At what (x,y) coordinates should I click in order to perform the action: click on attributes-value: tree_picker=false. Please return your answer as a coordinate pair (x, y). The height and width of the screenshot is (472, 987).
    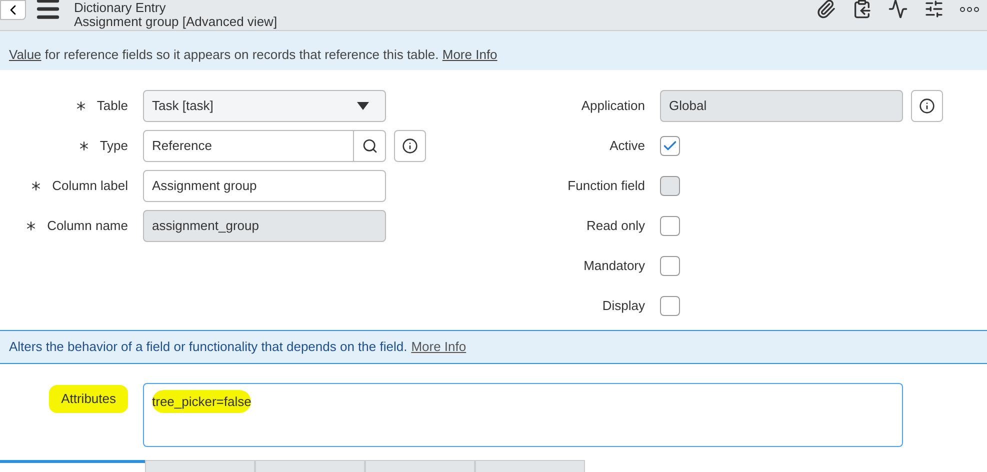
    Looking at the image, I should click on (202, 401).